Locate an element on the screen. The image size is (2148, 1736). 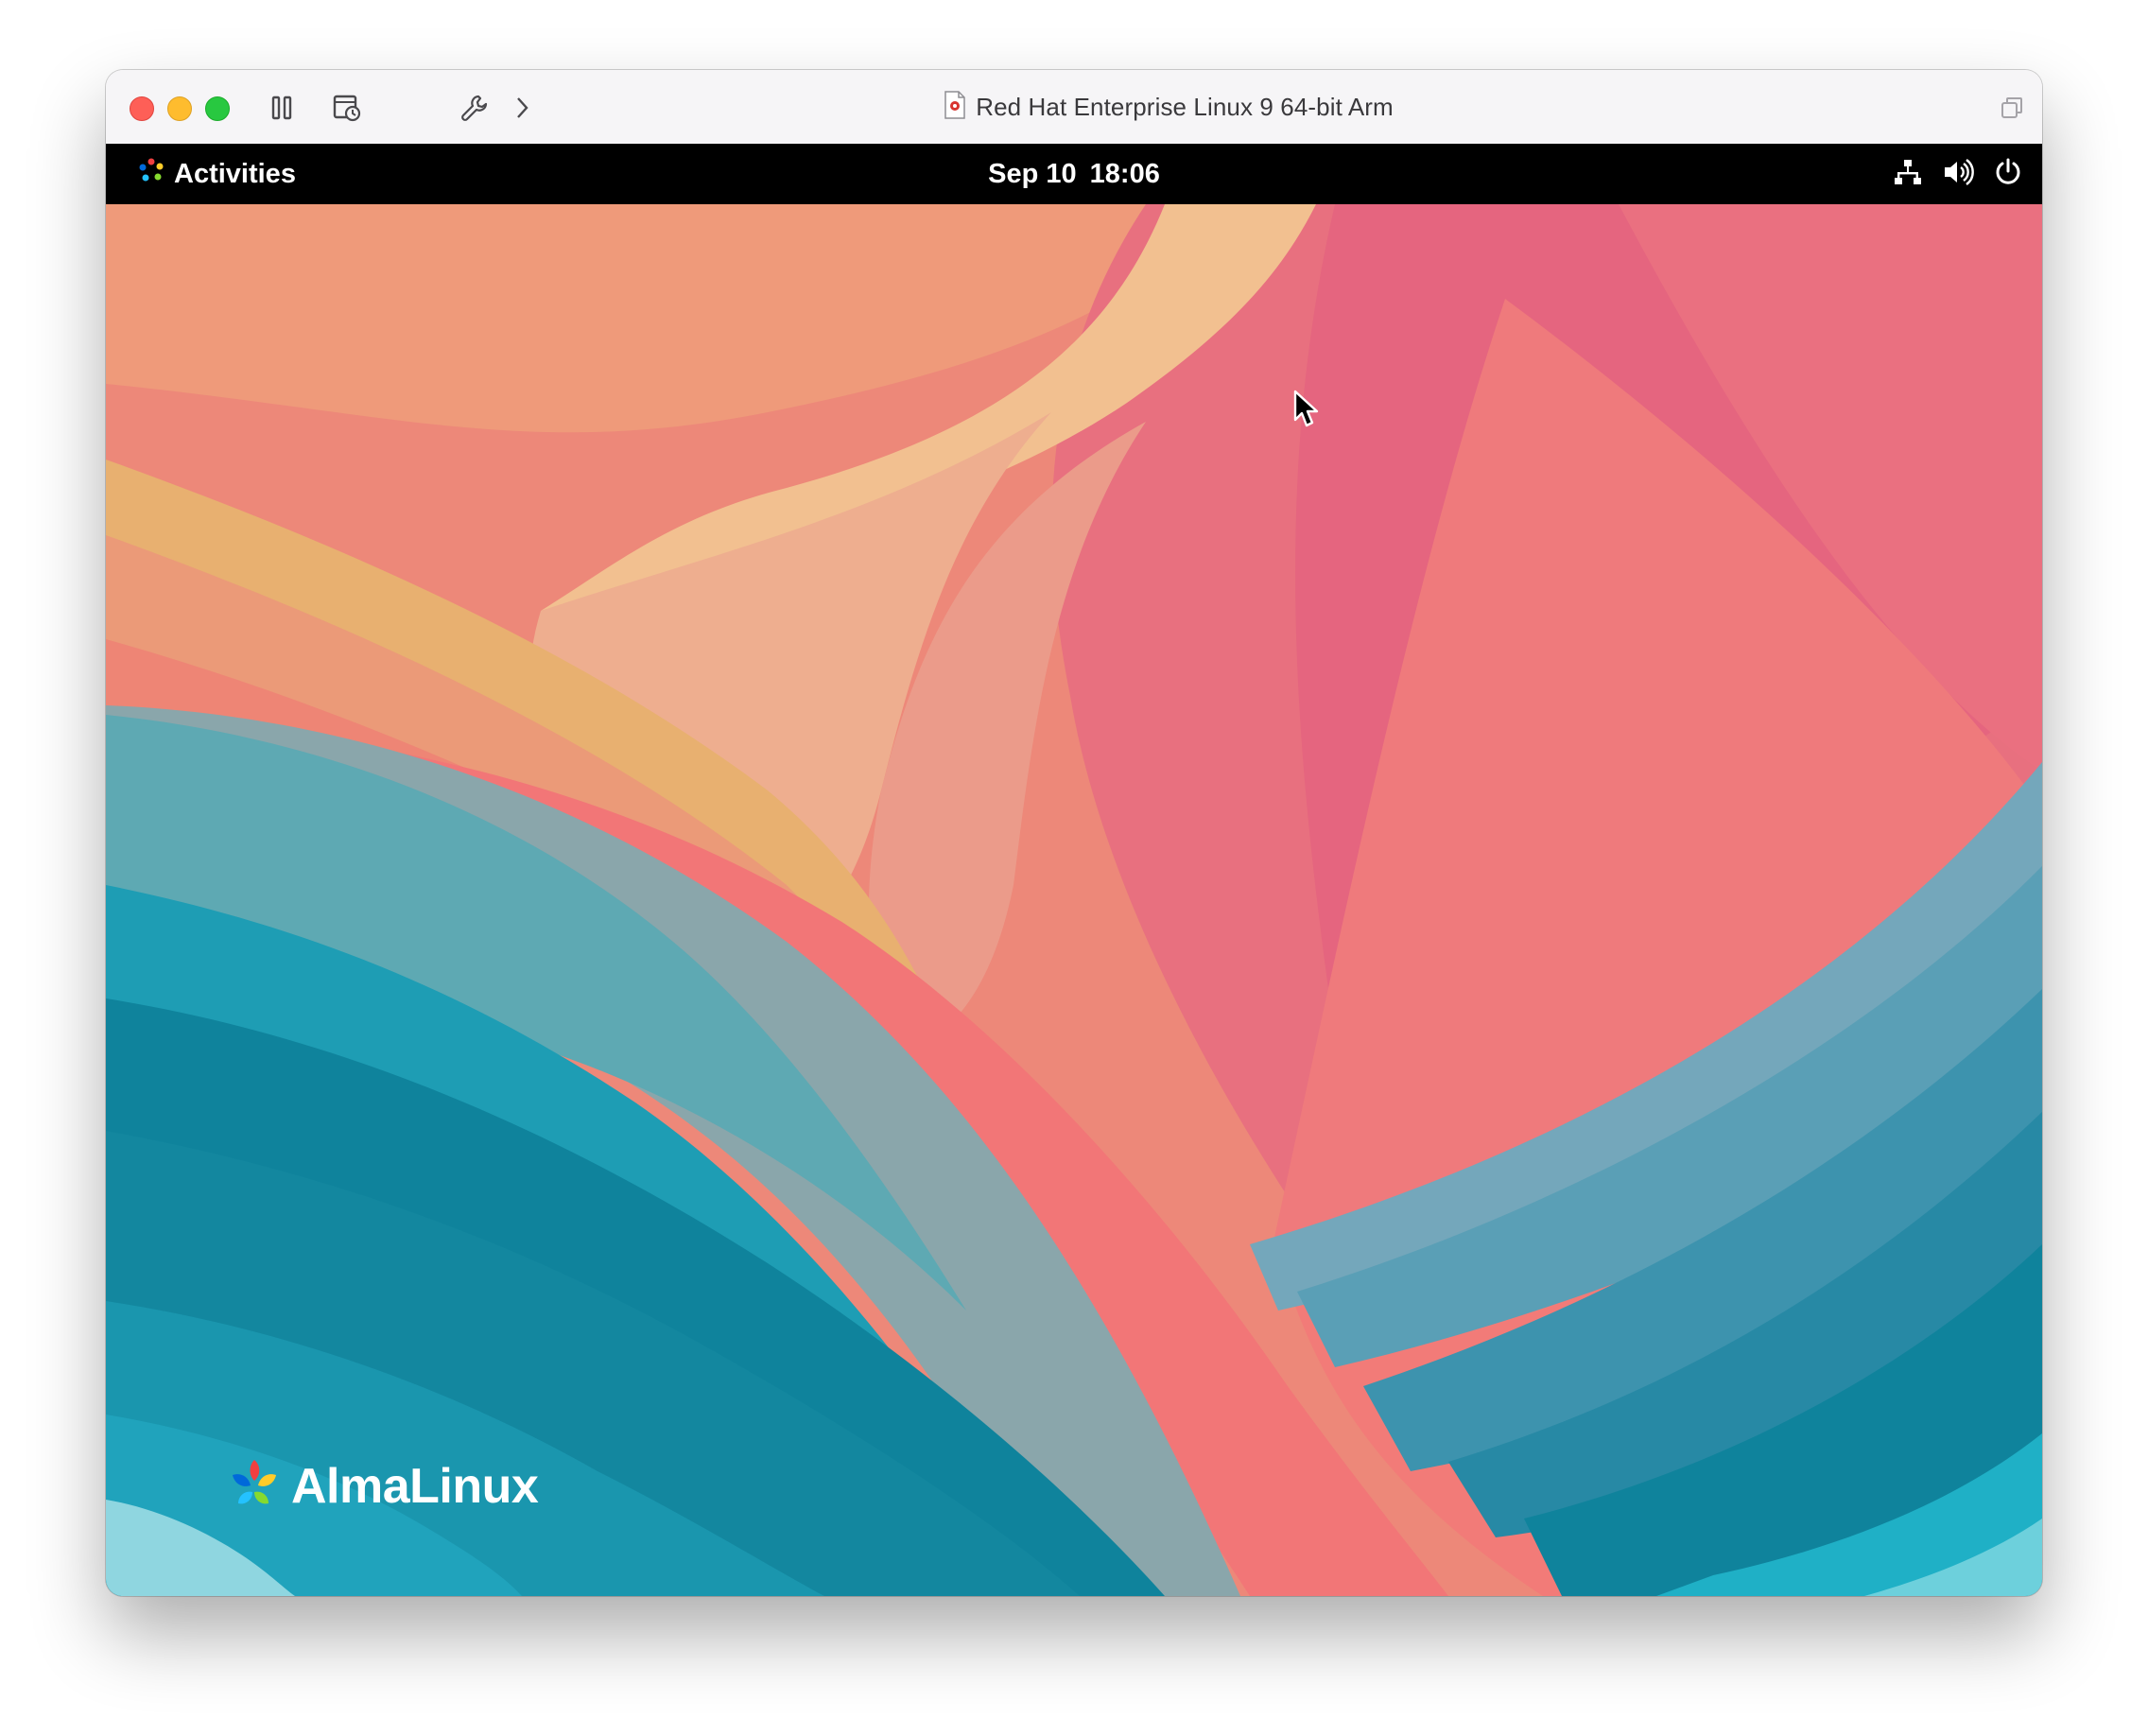
power-icon is located at coordinates (2008, 174).